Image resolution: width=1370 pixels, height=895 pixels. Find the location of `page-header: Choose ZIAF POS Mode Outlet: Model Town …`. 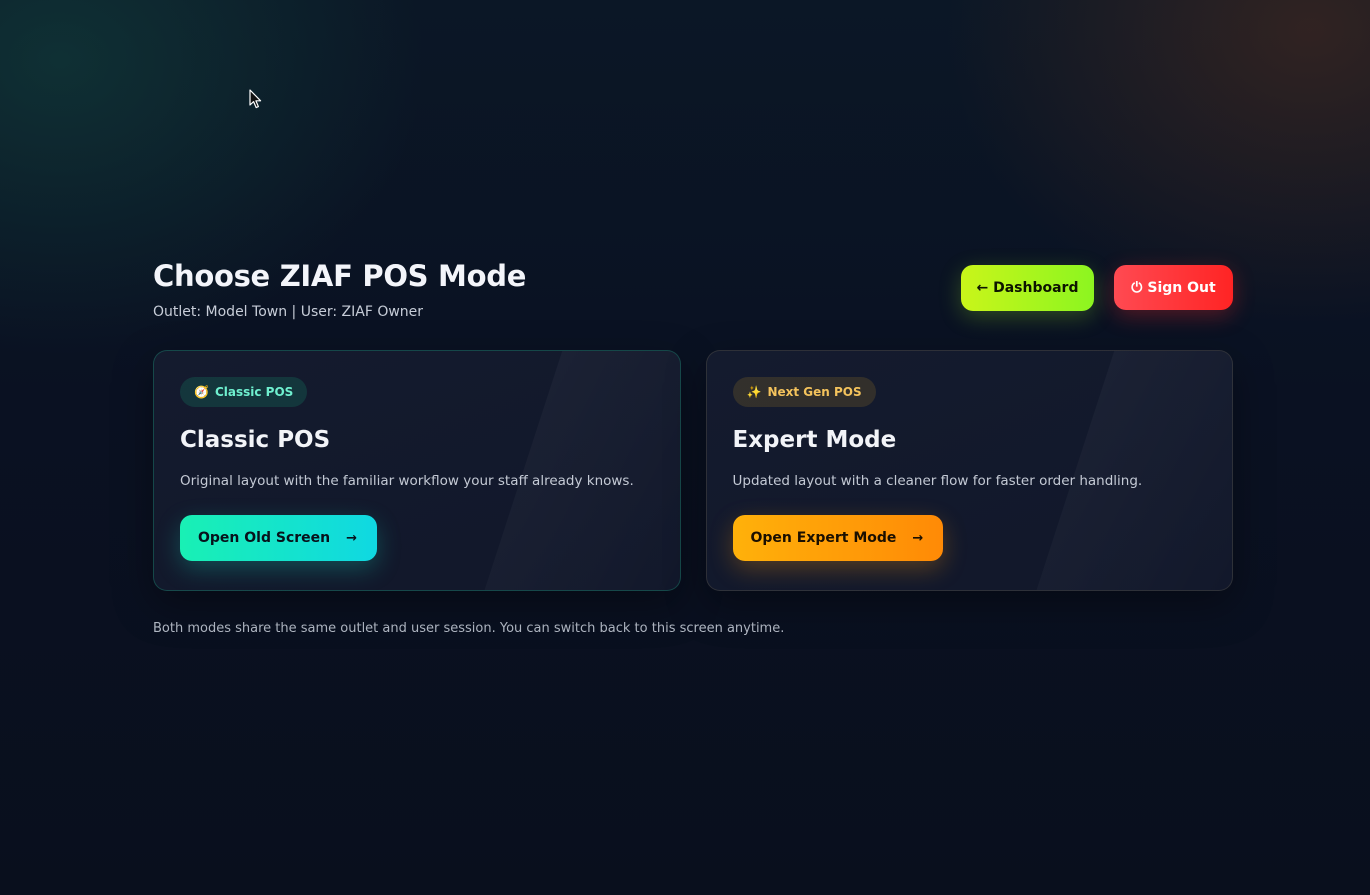

page-header: Choose ZIAF POS Mode Outlet: Model Town … is located at coordinates (693, 298).